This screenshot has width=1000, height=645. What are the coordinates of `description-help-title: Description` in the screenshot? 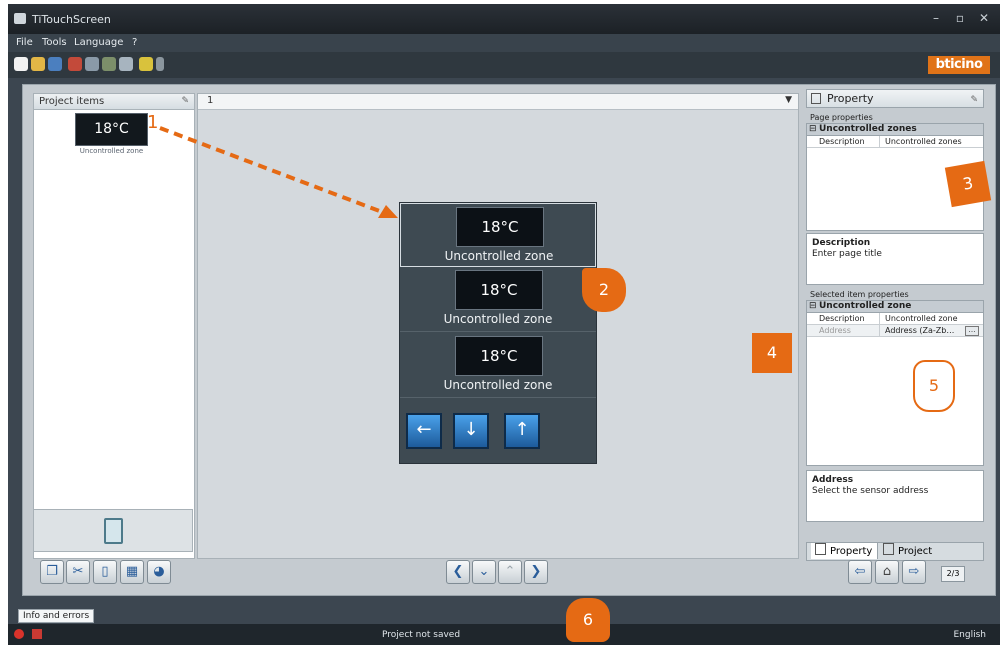 It's located at (841, 243).